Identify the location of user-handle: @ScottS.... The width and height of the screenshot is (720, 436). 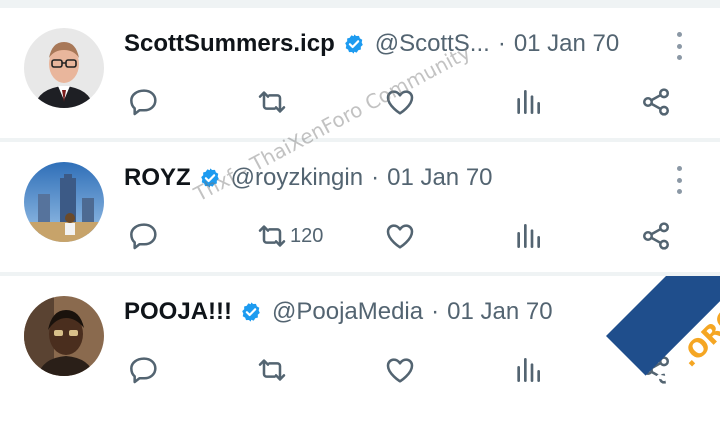
(432, 44).